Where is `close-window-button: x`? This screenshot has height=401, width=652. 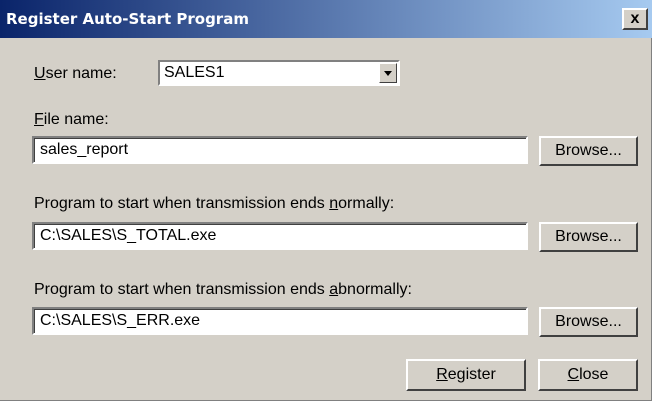 close-window-button: x is located at coordinates (635, 19).